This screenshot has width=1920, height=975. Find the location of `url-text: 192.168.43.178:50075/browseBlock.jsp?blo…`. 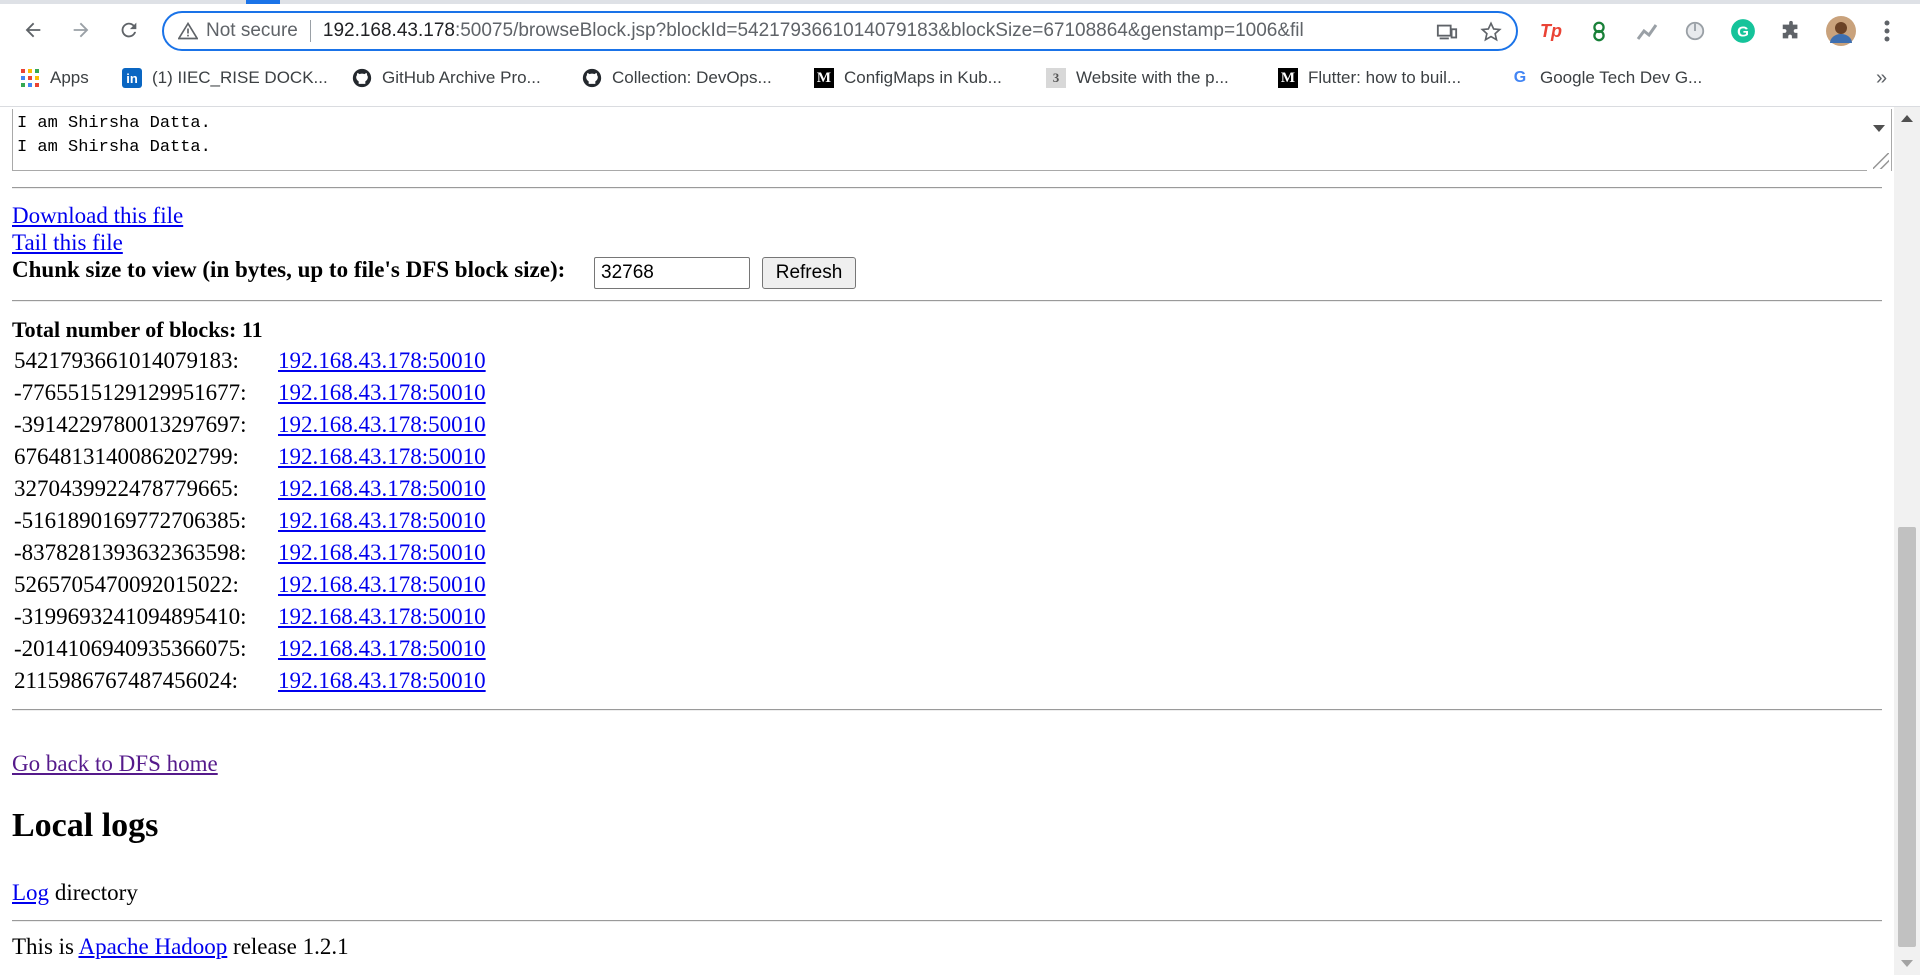

url-text: 192.168.43.178:50075/browseBlock.jsp?blo… is located at coordinates (858, 31).